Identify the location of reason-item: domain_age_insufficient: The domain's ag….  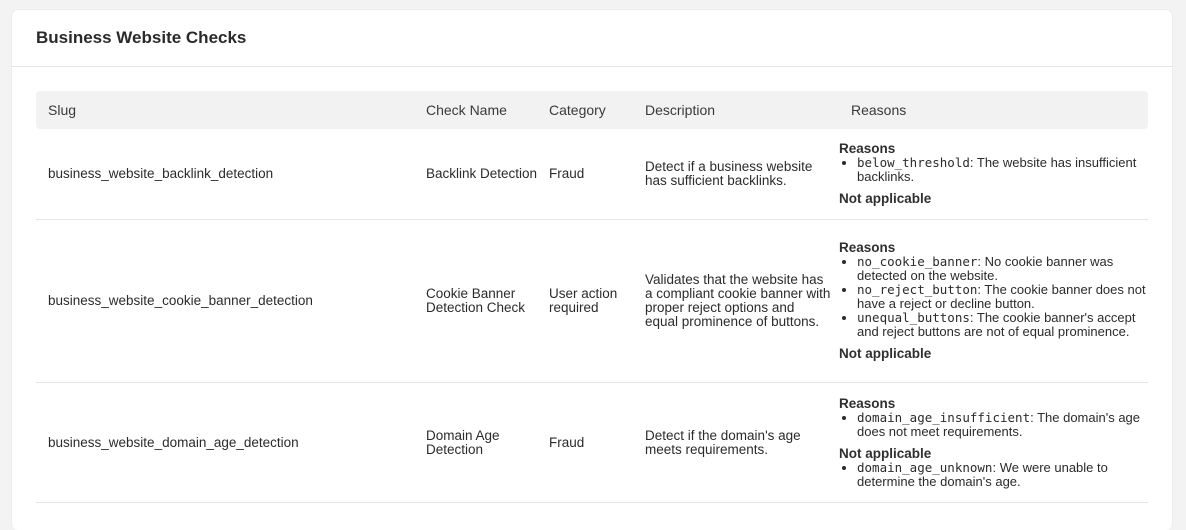
(1002, 424).